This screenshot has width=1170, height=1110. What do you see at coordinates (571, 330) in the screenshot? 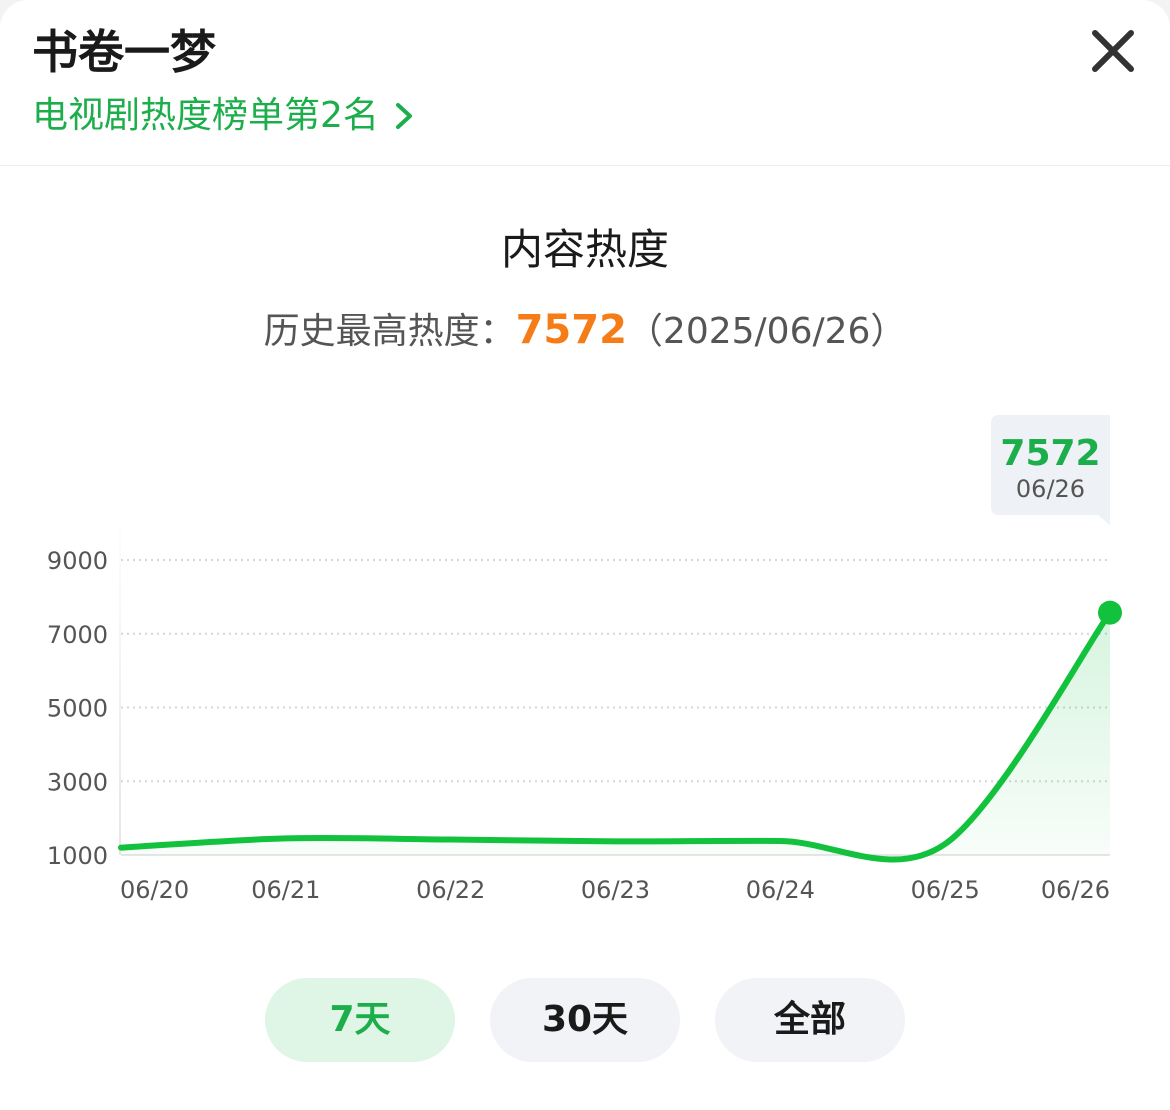
I see `peak-value: 7572` at bounding box center [571, 330].